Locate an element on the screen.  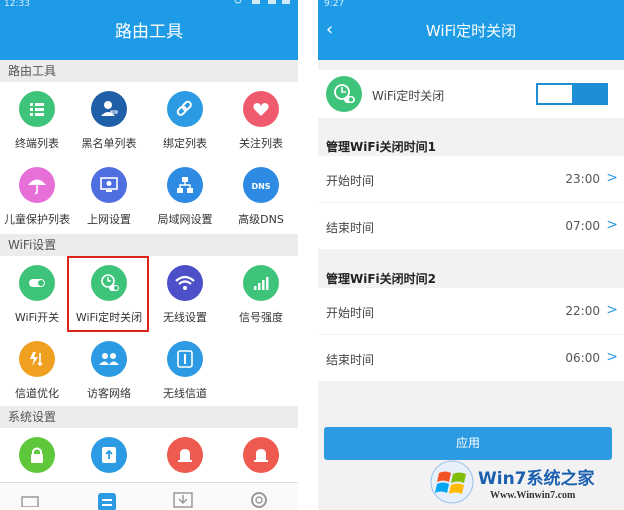
grid-item-label: 绑定列表 is located at coordinates (185, 143).